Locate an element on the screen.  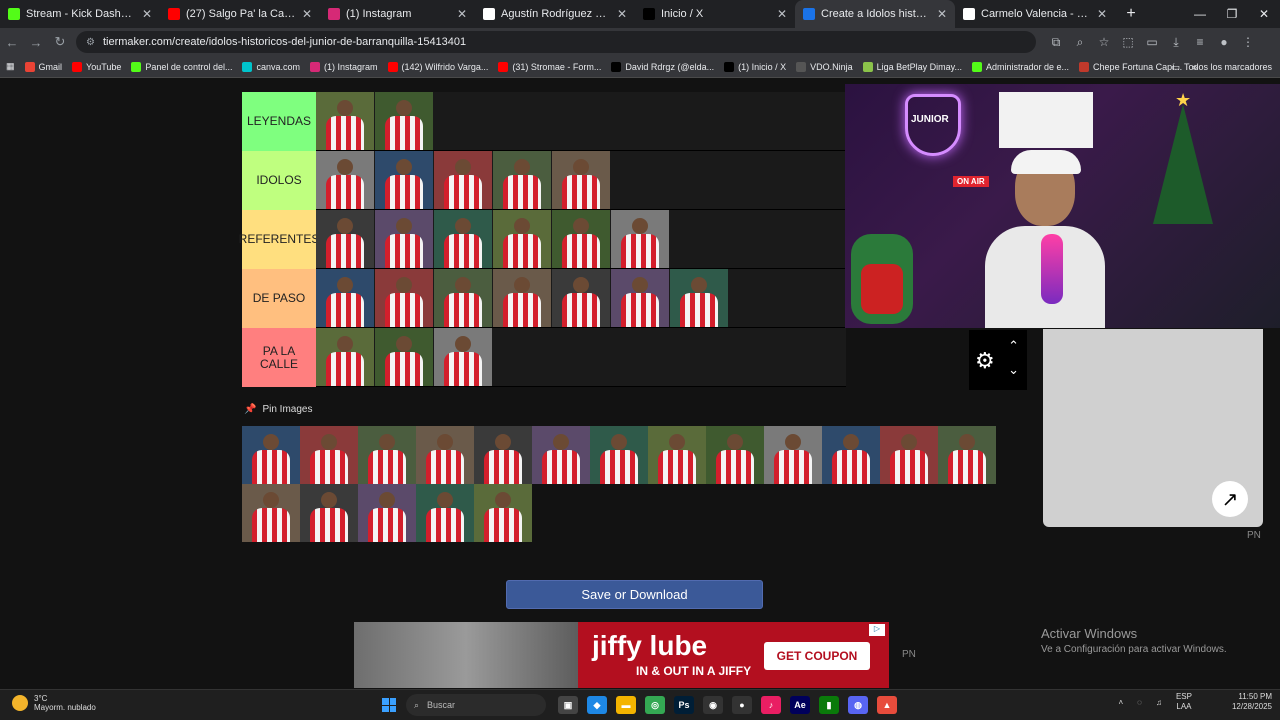
bookmark-star-icon: ☆ is located at coordinates (1104, 42).